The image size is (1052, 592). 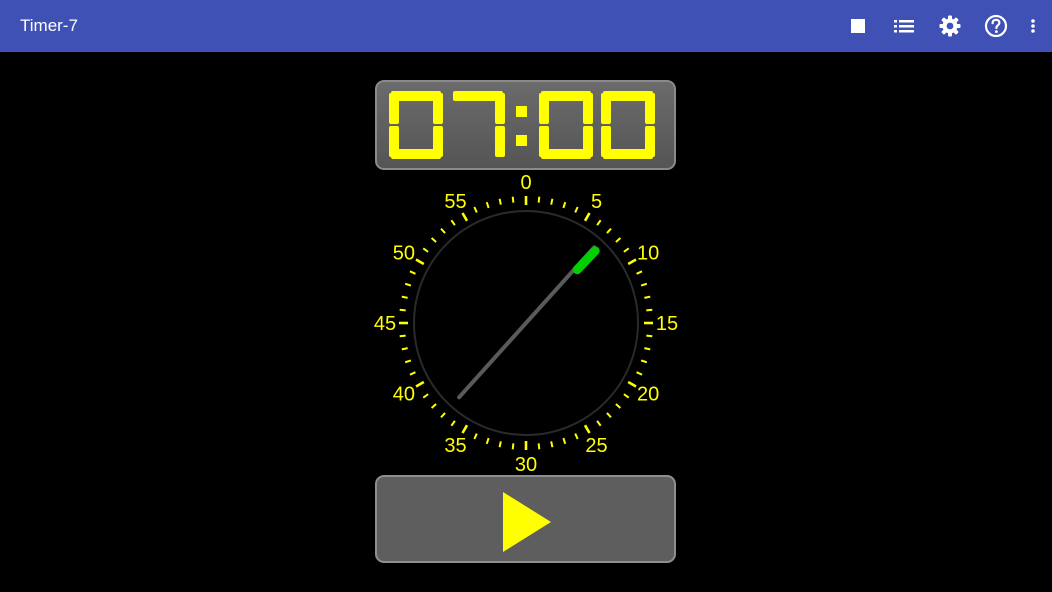 What do you see at coordinates (667, 324) in the screenshot?
I see `dial-label: 15` at bounding box center [667, 324].